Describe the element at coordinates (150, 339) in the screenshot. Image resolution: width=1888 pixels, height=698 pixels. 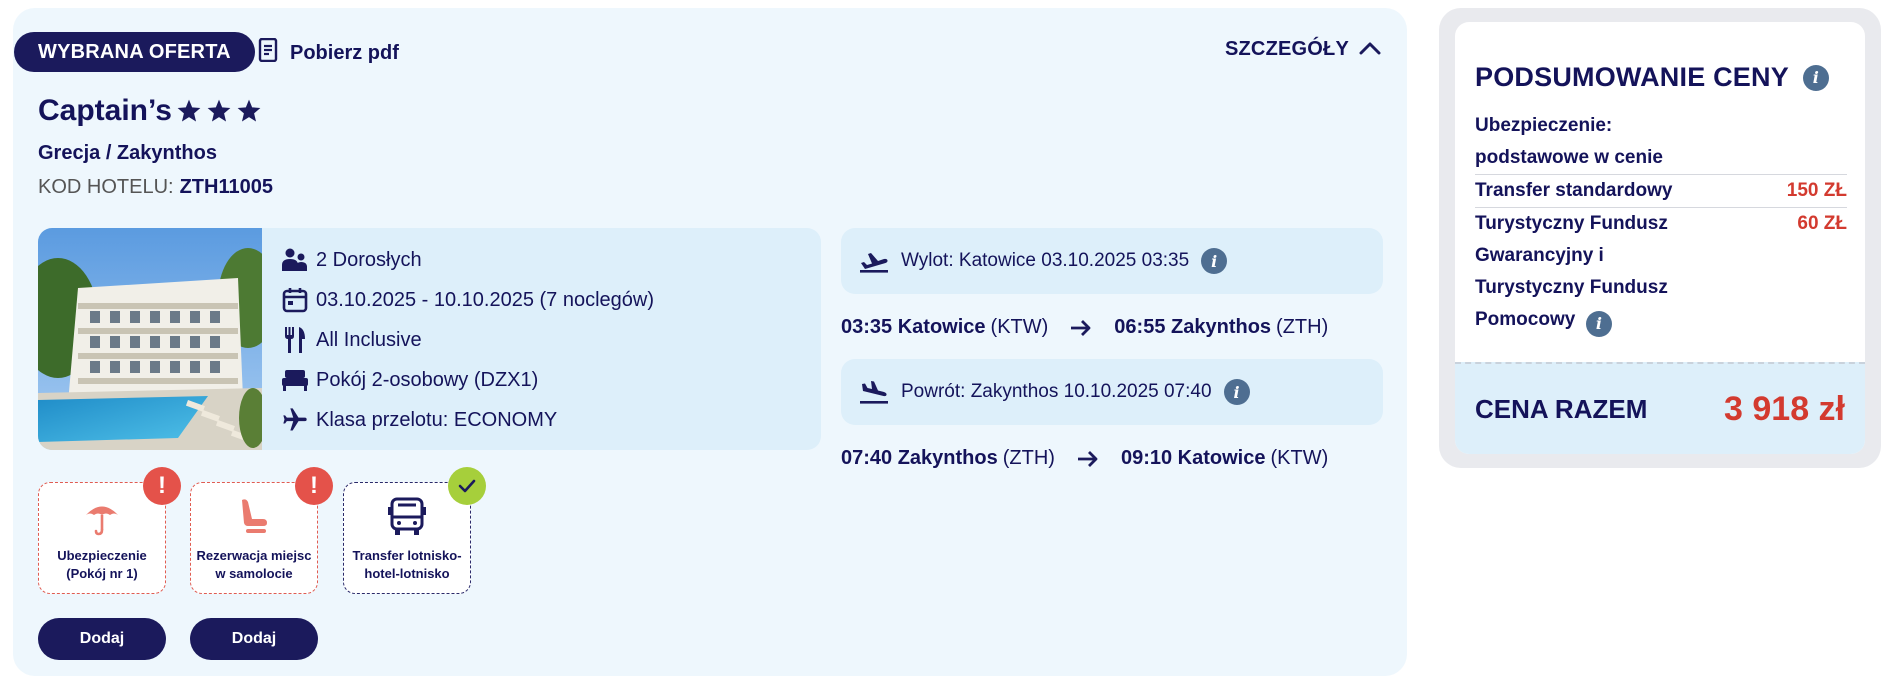
I see `hotel-photo` at that location.